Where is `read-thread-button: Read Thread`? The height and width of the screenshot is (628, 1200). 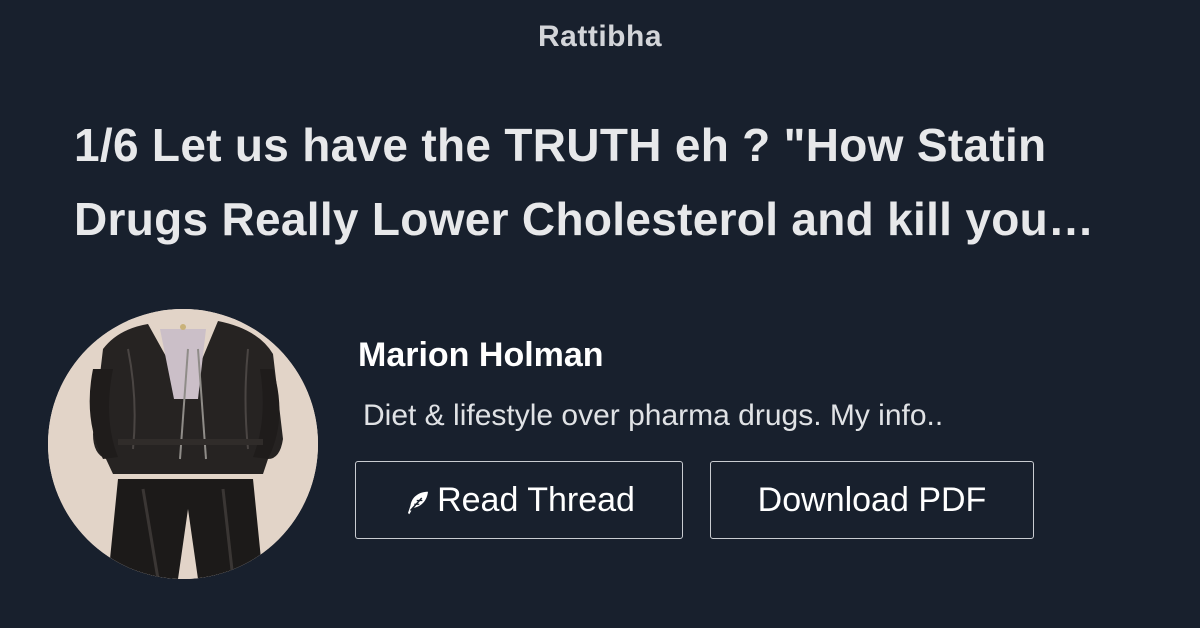
read-thread-button: Read Thread is located at coordinates (519, 500).